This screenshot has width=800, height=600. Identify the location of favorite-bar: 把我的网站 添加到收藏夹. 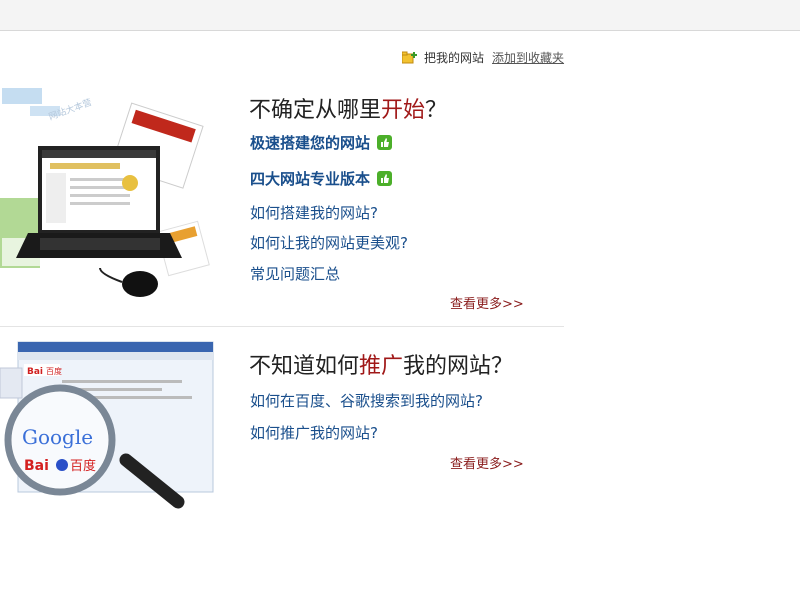
(482, 57).